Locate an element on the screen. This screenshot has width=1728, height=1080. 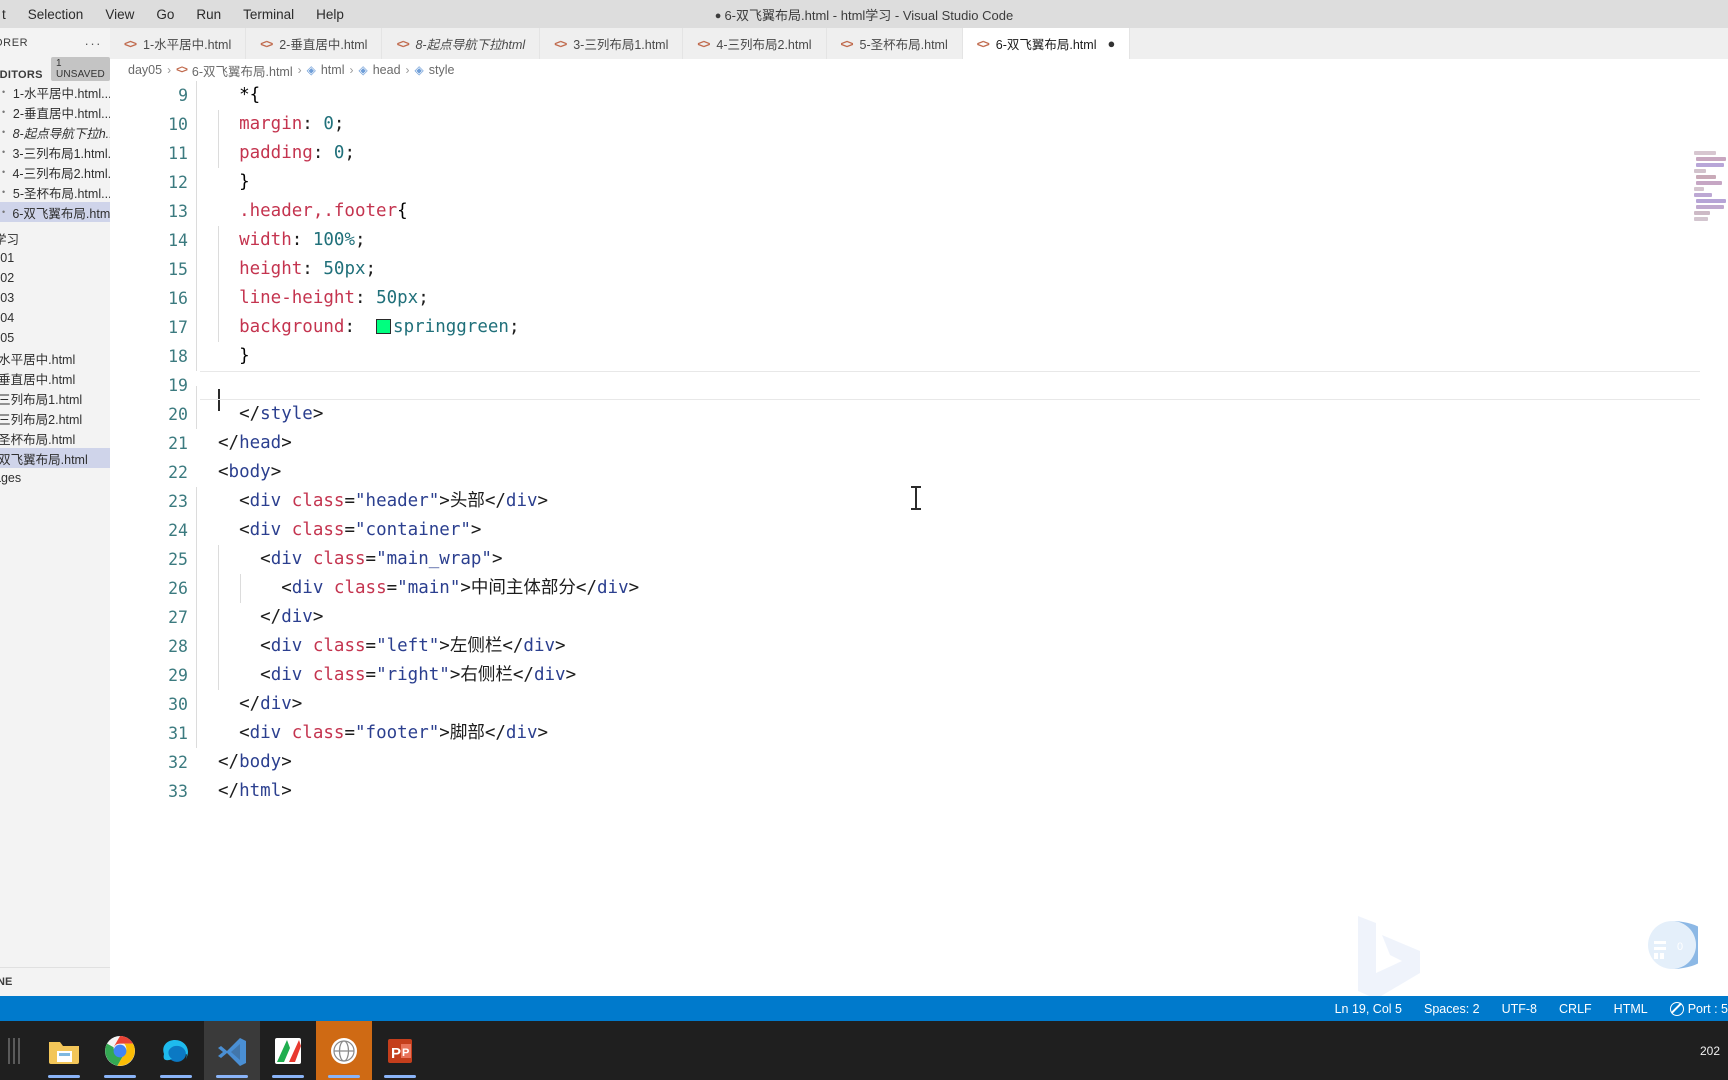
breadcrumb-symbol-style: style is located at coordinates (442, 70).